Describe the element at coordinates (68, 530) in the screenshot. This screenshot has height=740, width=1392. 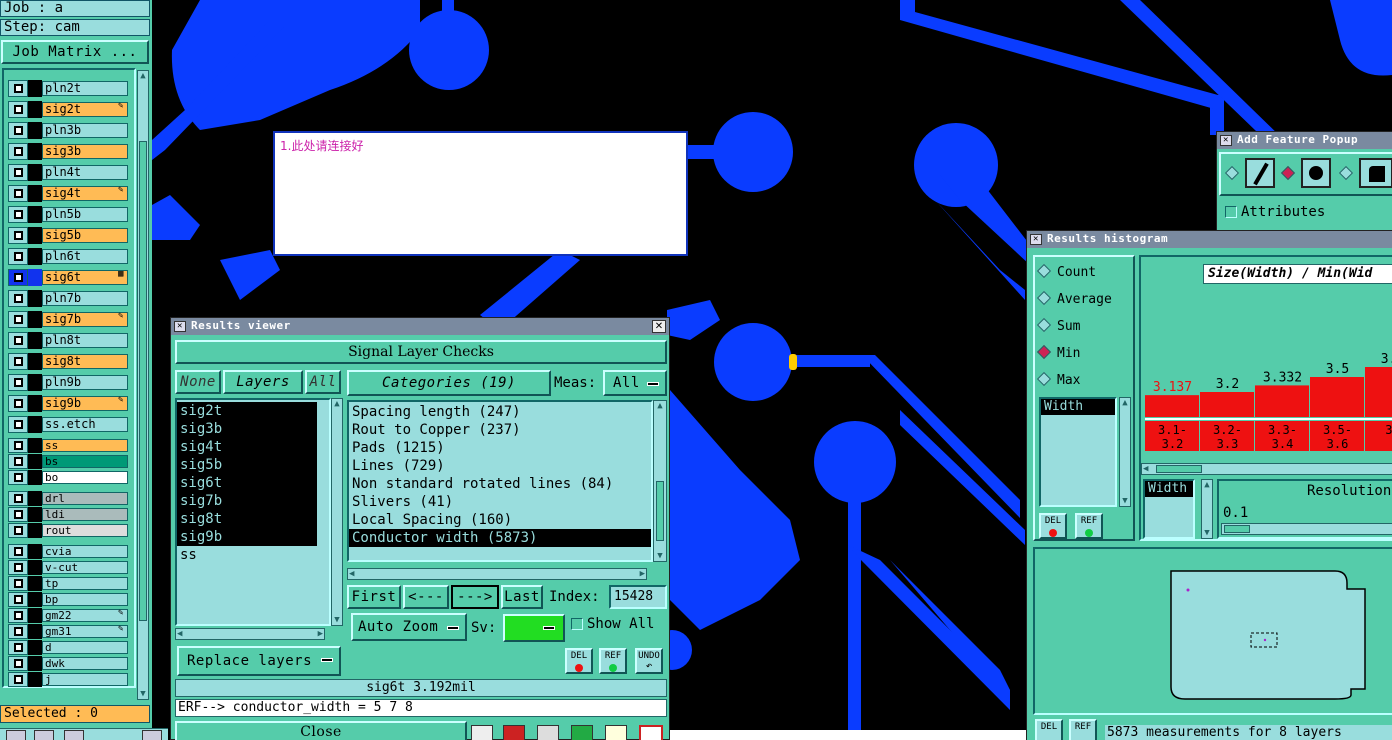
I see `layer-row-rout: rout` at that location.